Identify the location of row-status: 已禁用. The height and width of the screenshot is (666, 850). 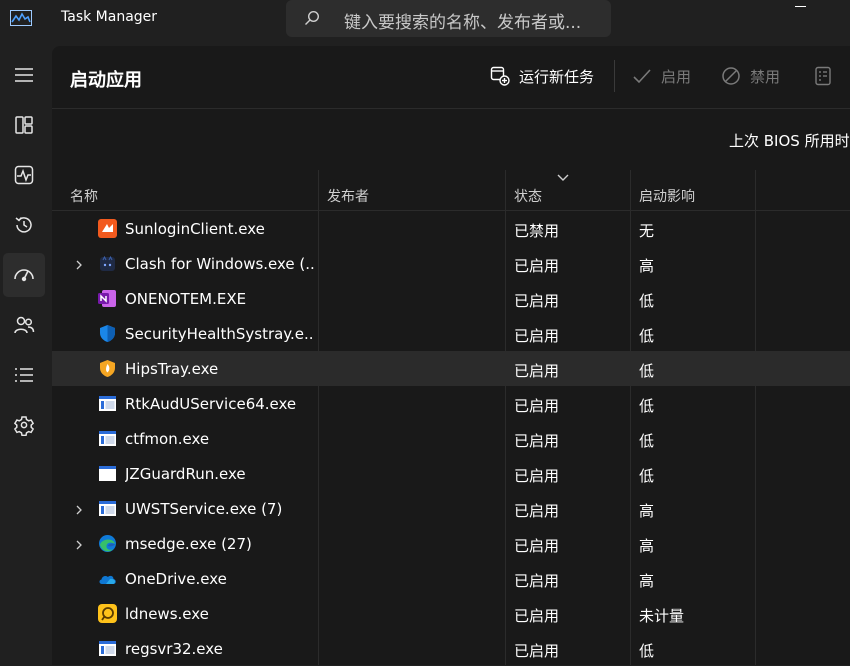
(537, 231).